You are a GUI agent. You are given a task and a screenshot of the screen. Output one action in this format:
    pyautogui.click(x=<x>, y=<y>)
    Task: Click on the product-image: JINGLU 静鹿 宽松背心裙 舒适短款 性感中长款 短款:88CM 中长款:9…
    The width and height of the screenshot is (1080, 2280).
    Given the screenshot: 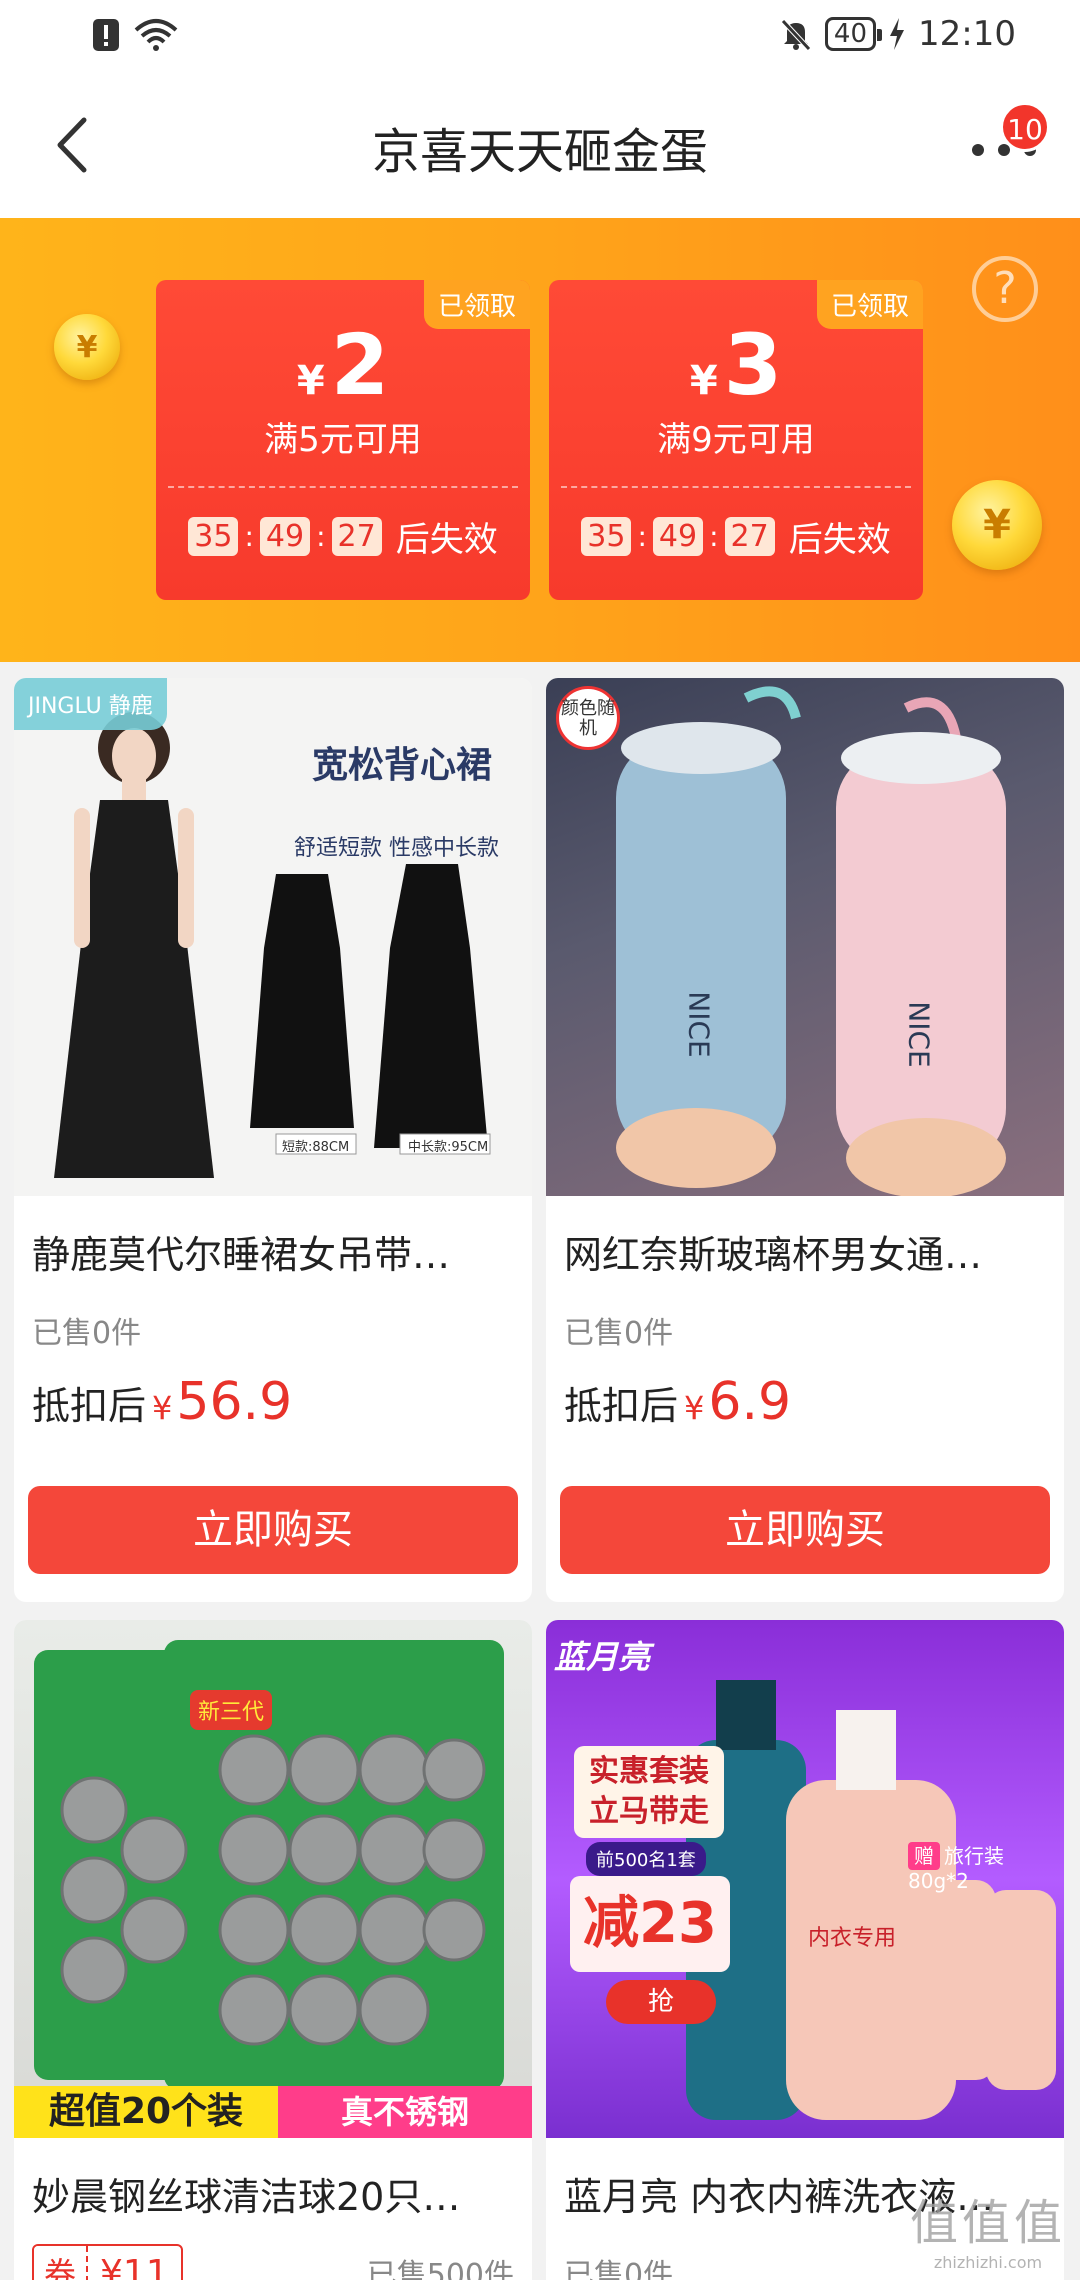 What is the action you would take?
    pyautogui.click(x=273, y=937)
    